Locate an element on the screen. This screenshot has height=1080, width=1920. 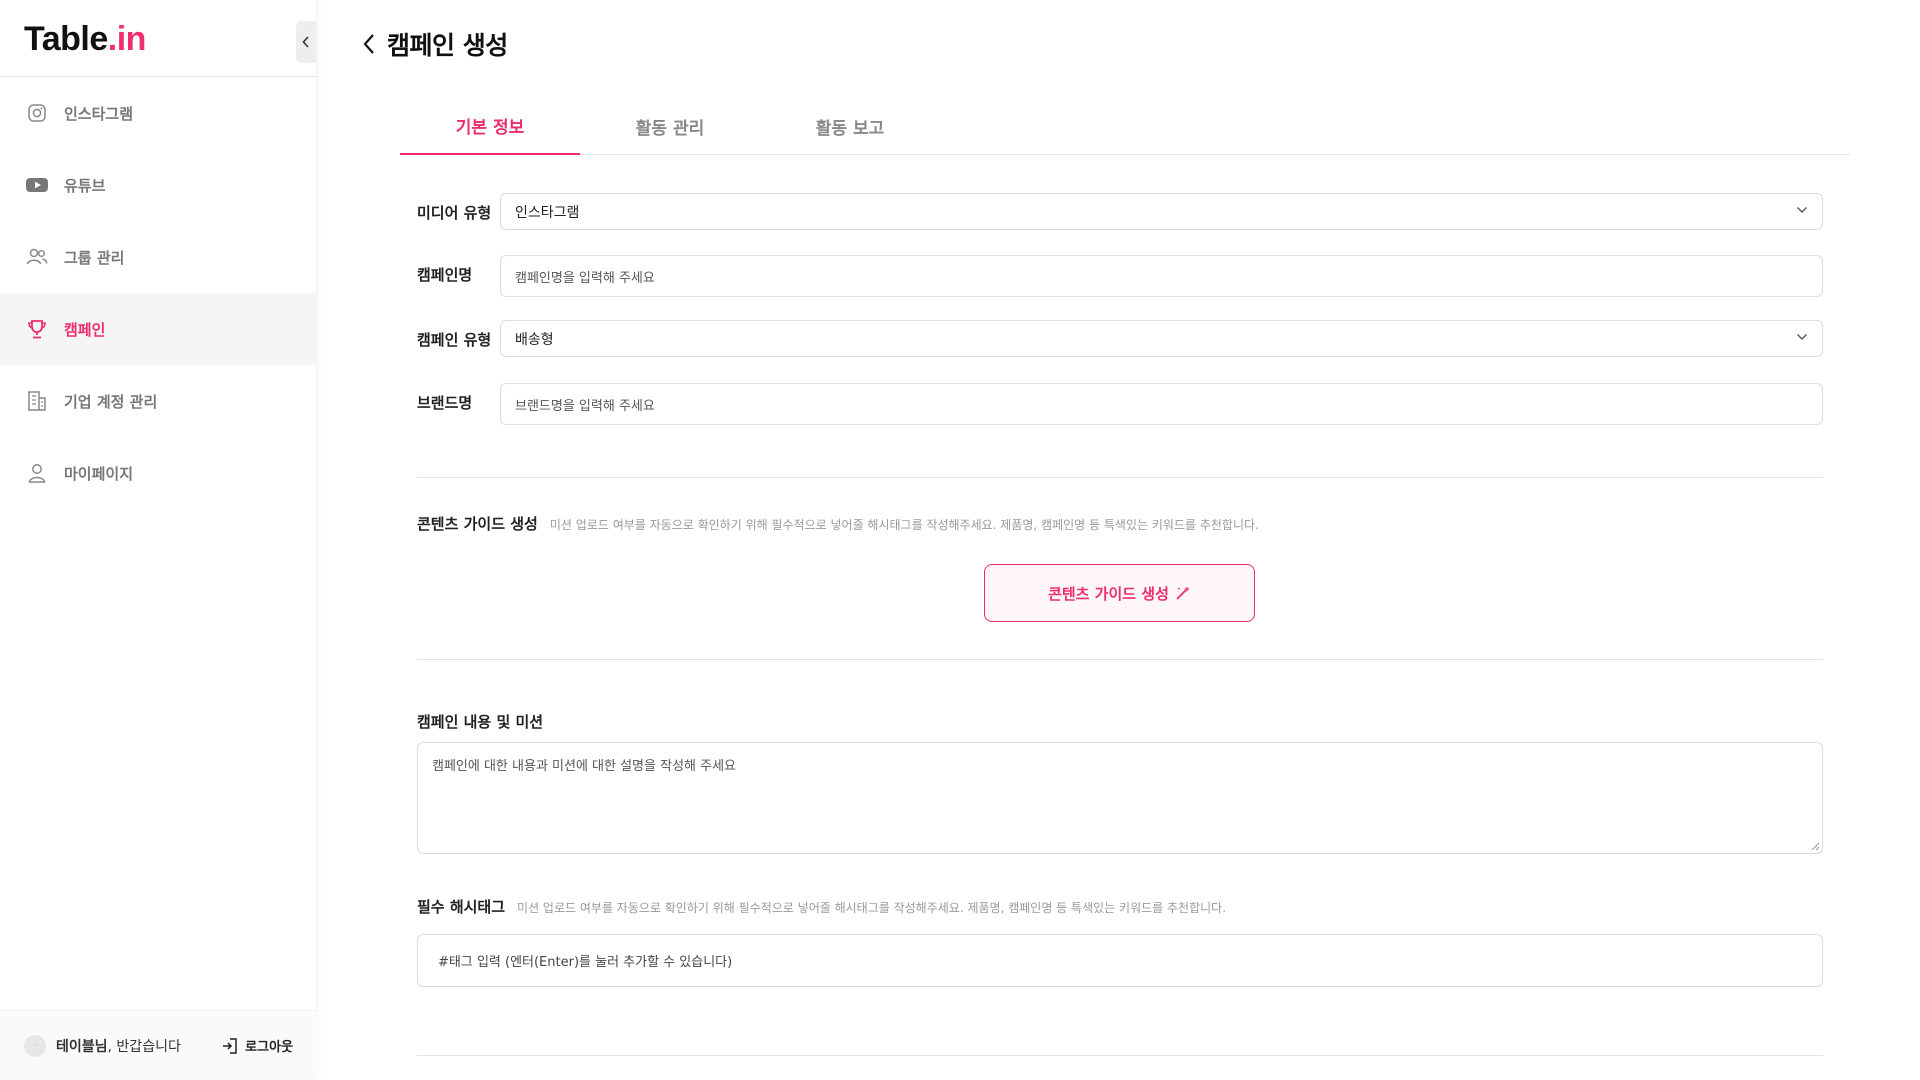
media-type-row: 미디어 유형 인스타그램 is located at coordinates (1120, 211).